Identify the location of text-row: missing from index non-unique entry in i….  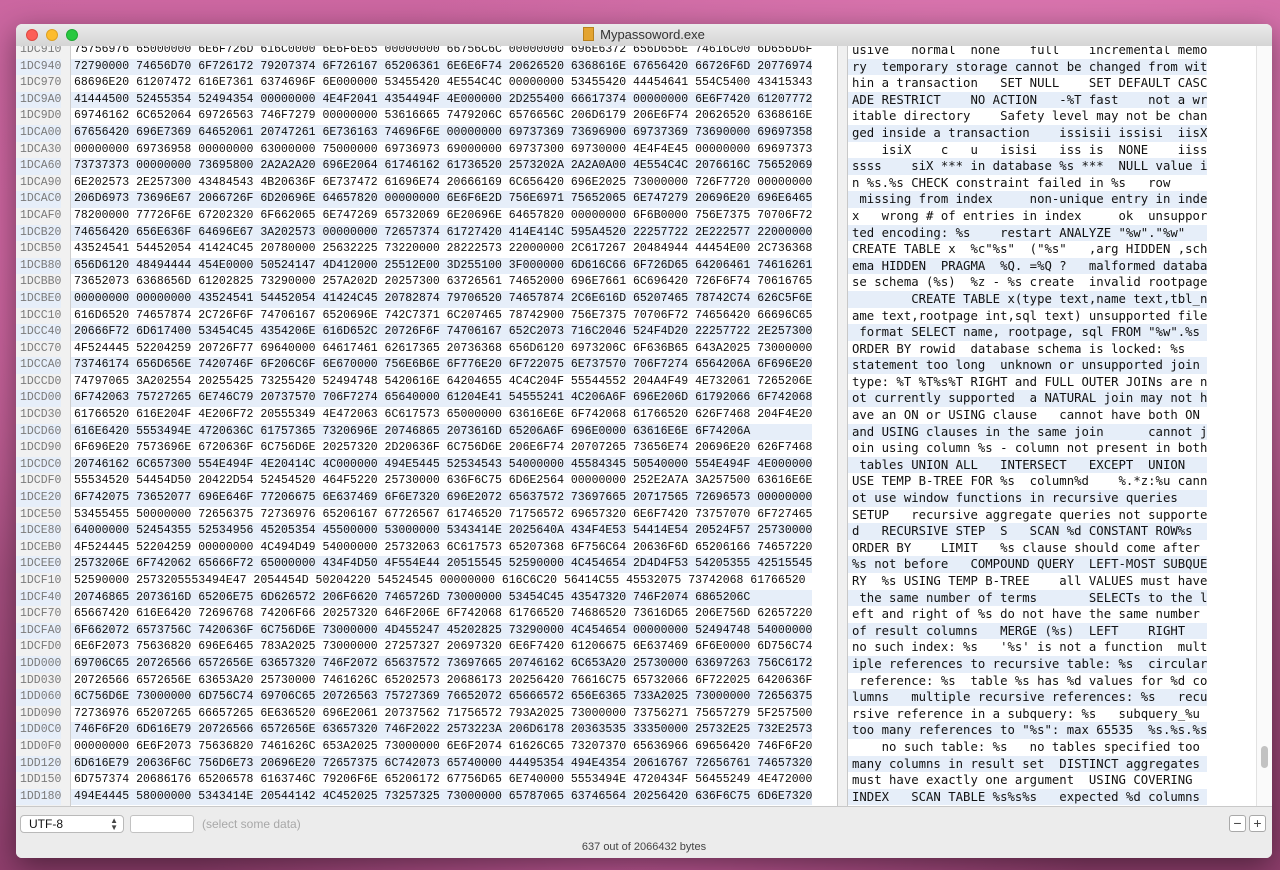
(1028, 199).